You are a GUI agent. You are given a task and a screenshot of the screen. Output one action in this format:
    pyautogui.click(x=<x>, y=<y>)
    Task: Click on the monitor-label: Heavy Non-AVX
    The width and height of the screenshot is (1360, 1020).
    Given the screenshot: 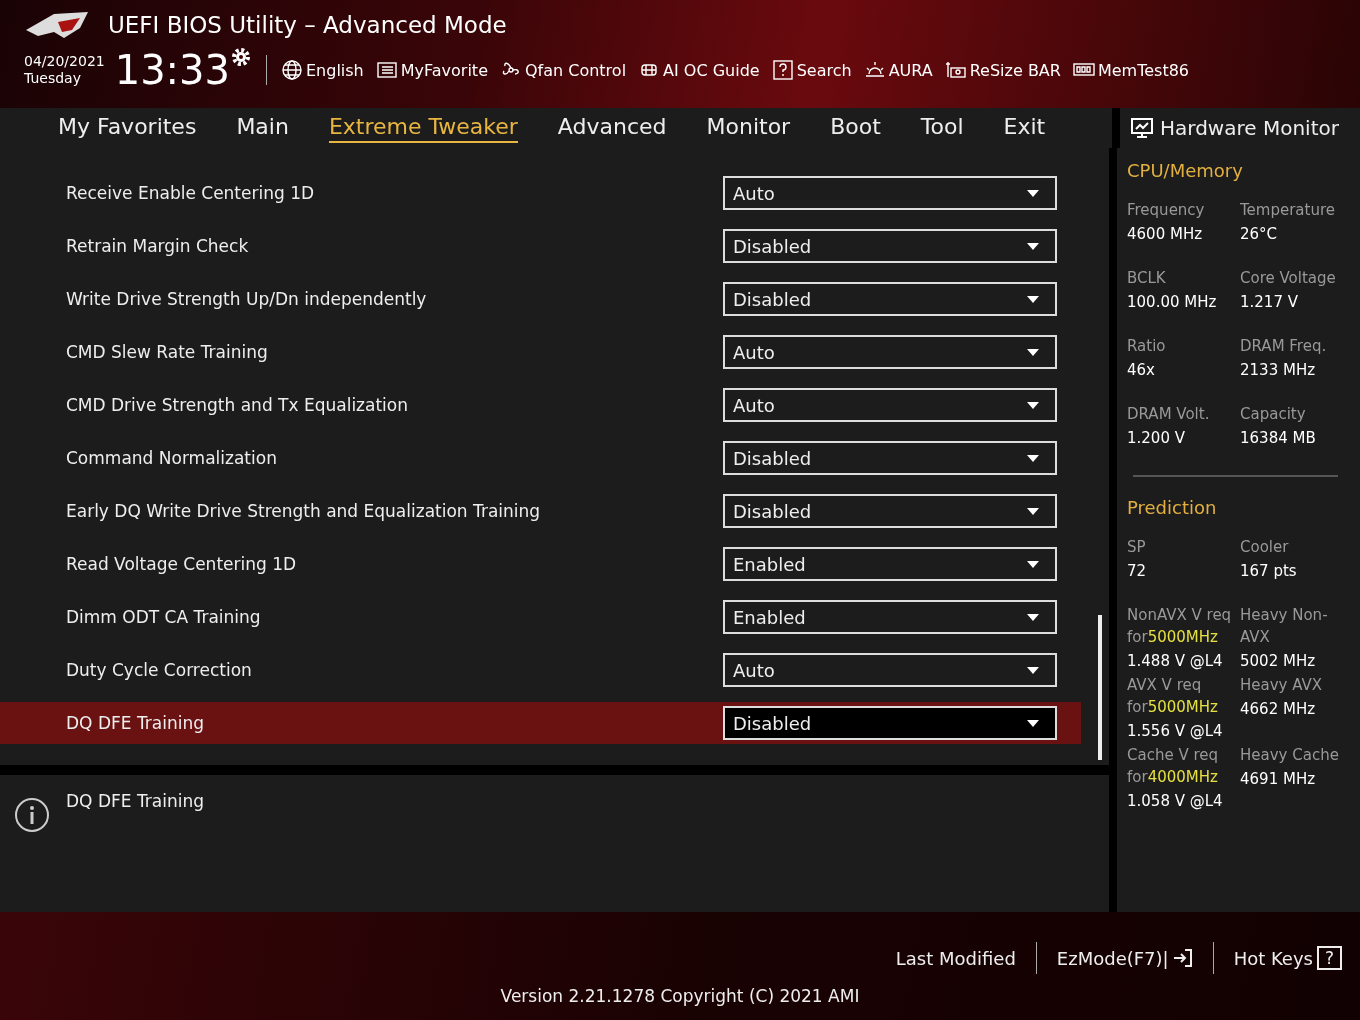 What is the action you would take?
    pyautogui.click(x=1284, y=626)
    